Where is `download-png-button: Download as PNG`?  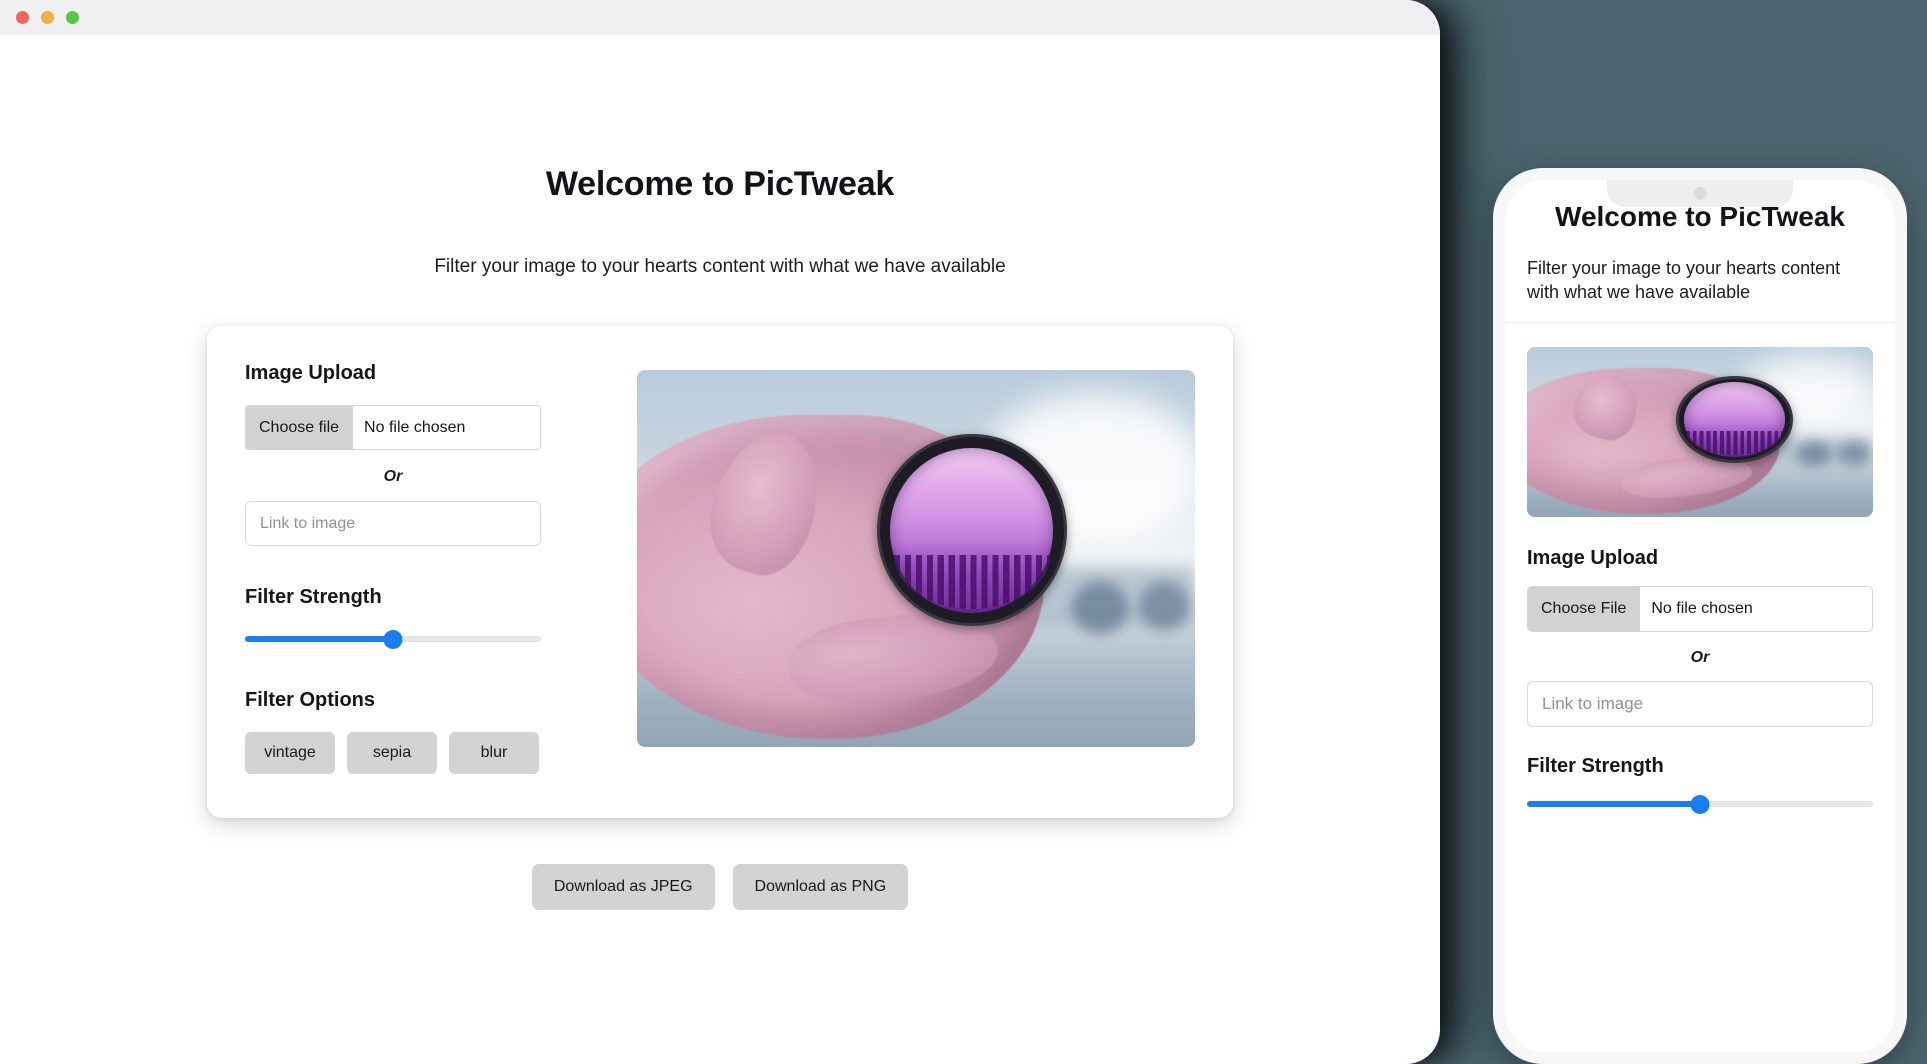
download-png-button: Download as PNG is located at coordinates (820, 887).